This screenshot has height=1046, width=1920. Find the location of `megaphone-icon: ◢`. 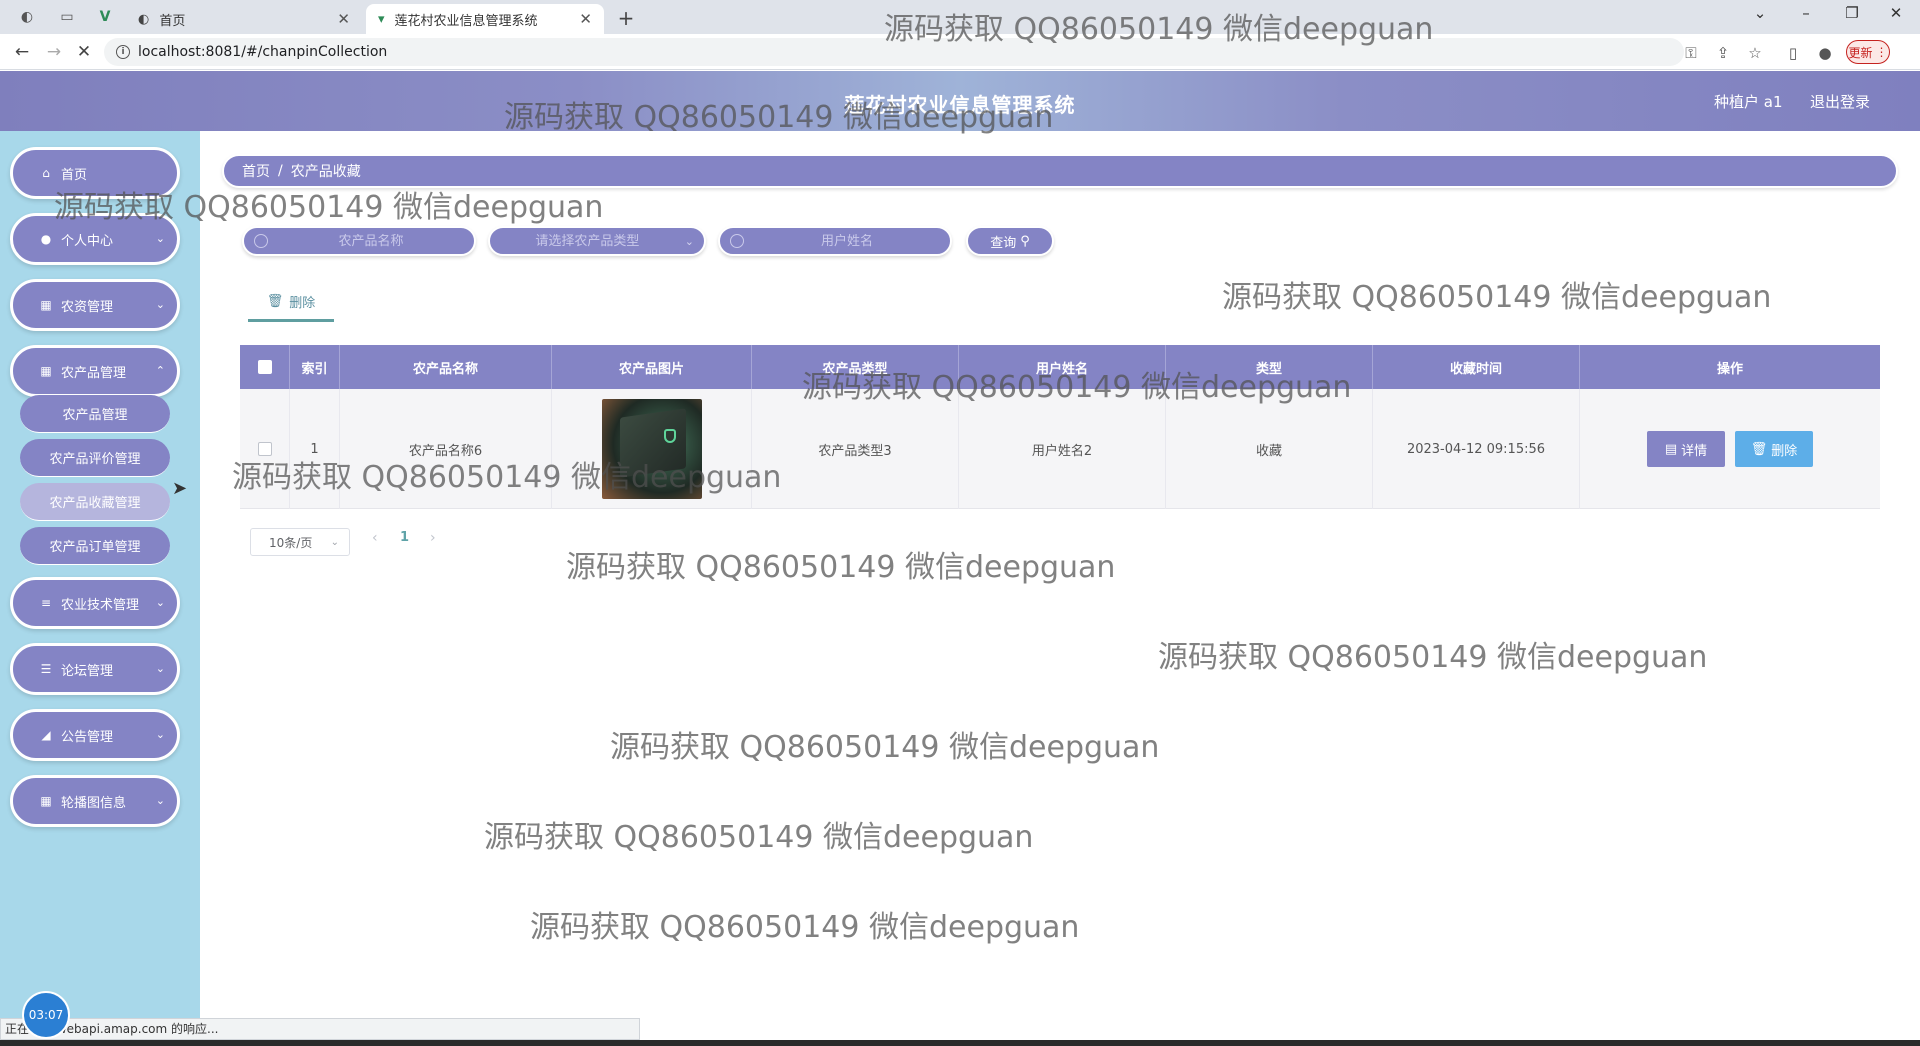

megaphone-icon: ◢ is located at coordinates (46, 735).